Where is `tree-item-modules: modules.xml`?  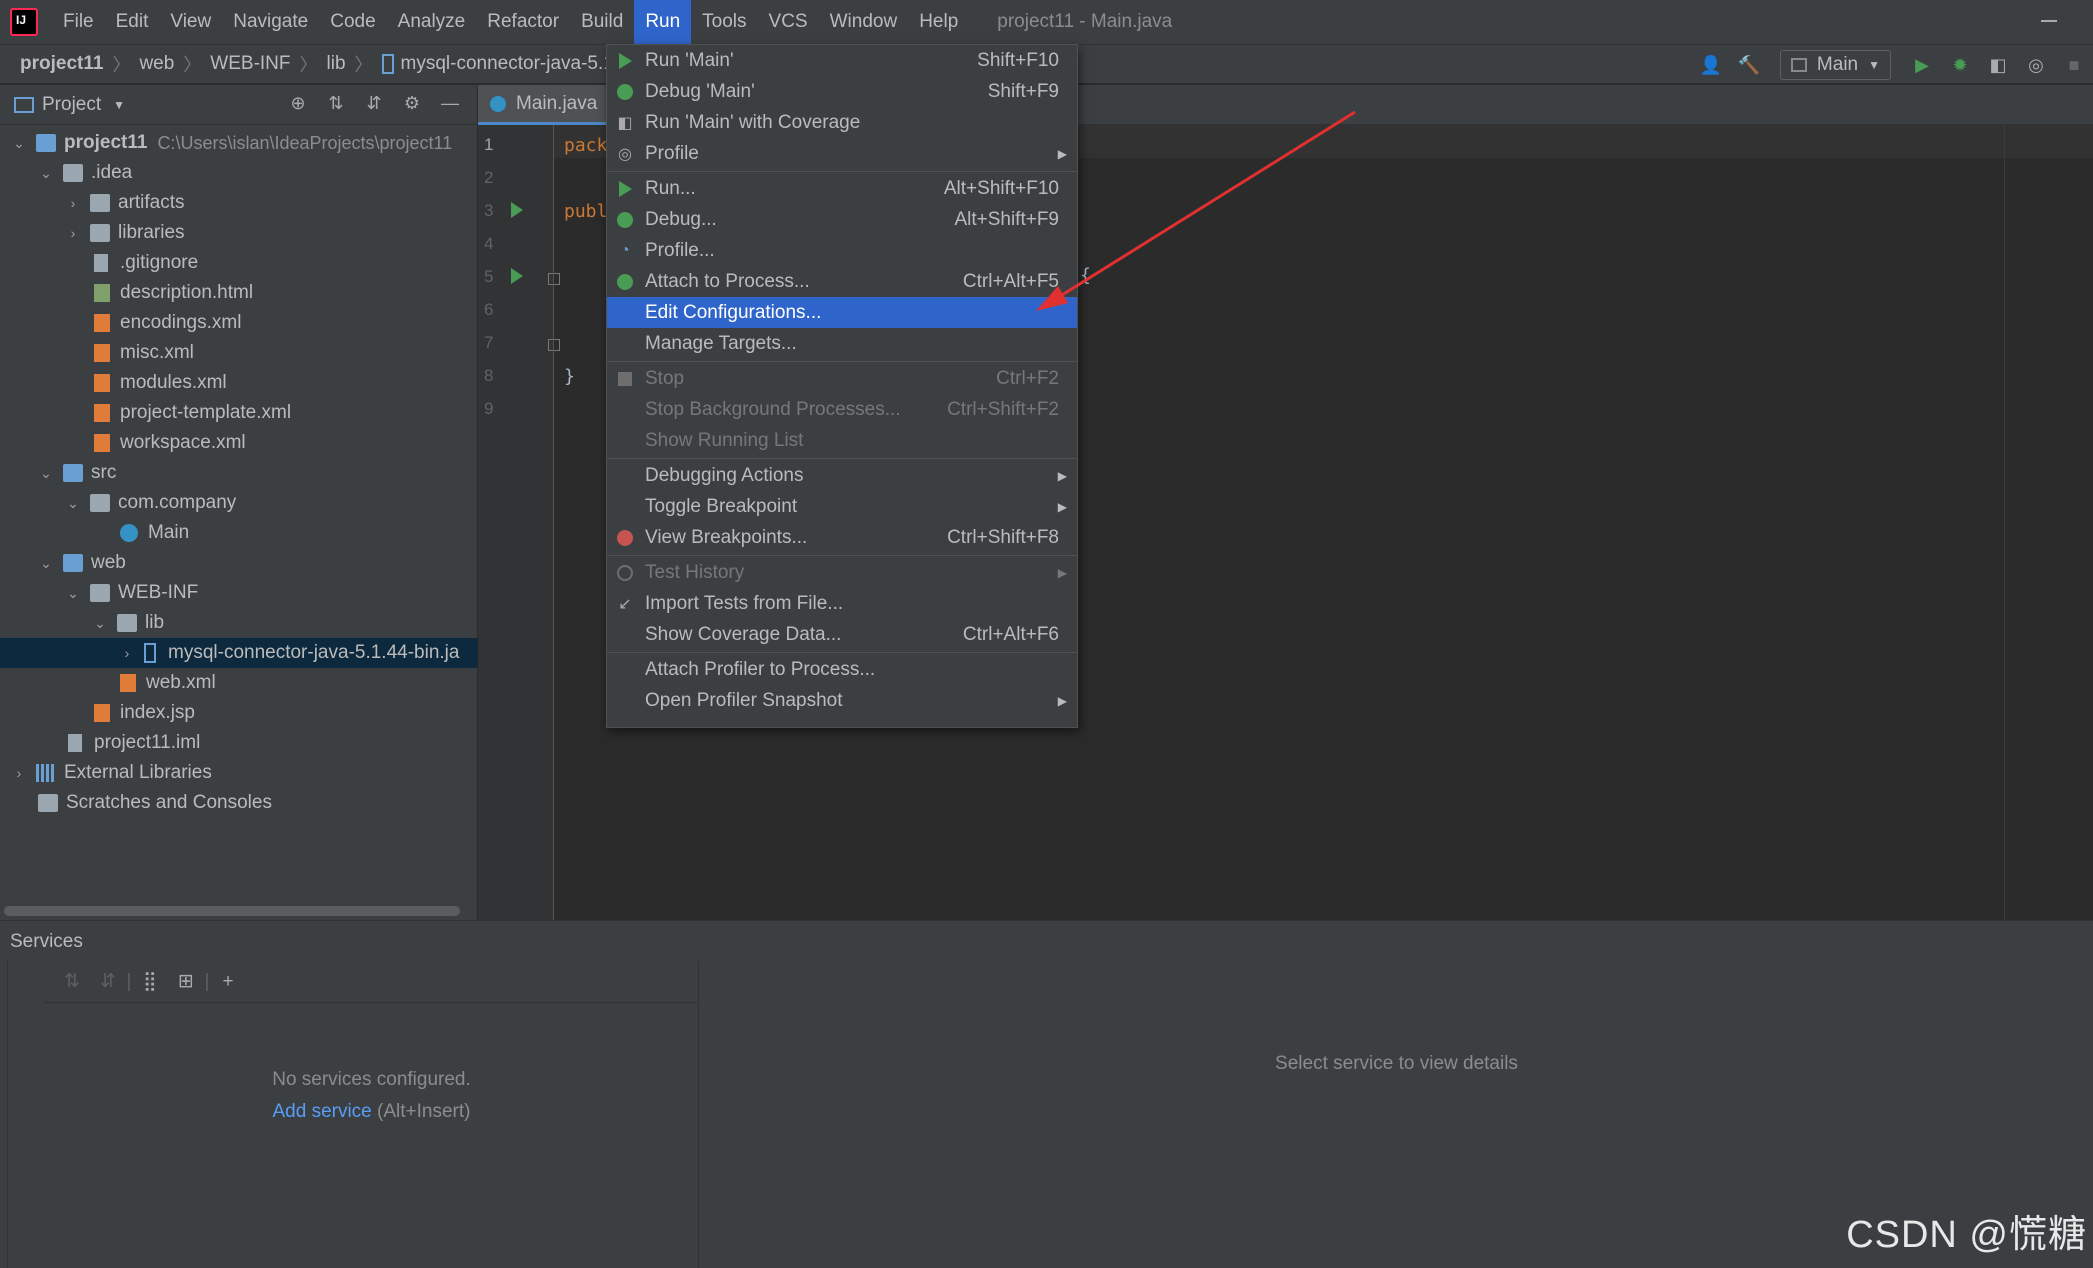 tree-item-modules: modules.xml is located at coordinates (239, 383).